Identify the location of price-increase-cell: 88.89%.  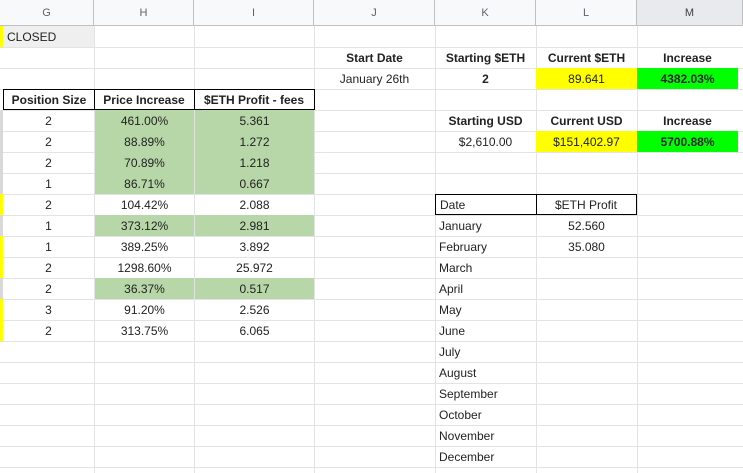
(144, 141).